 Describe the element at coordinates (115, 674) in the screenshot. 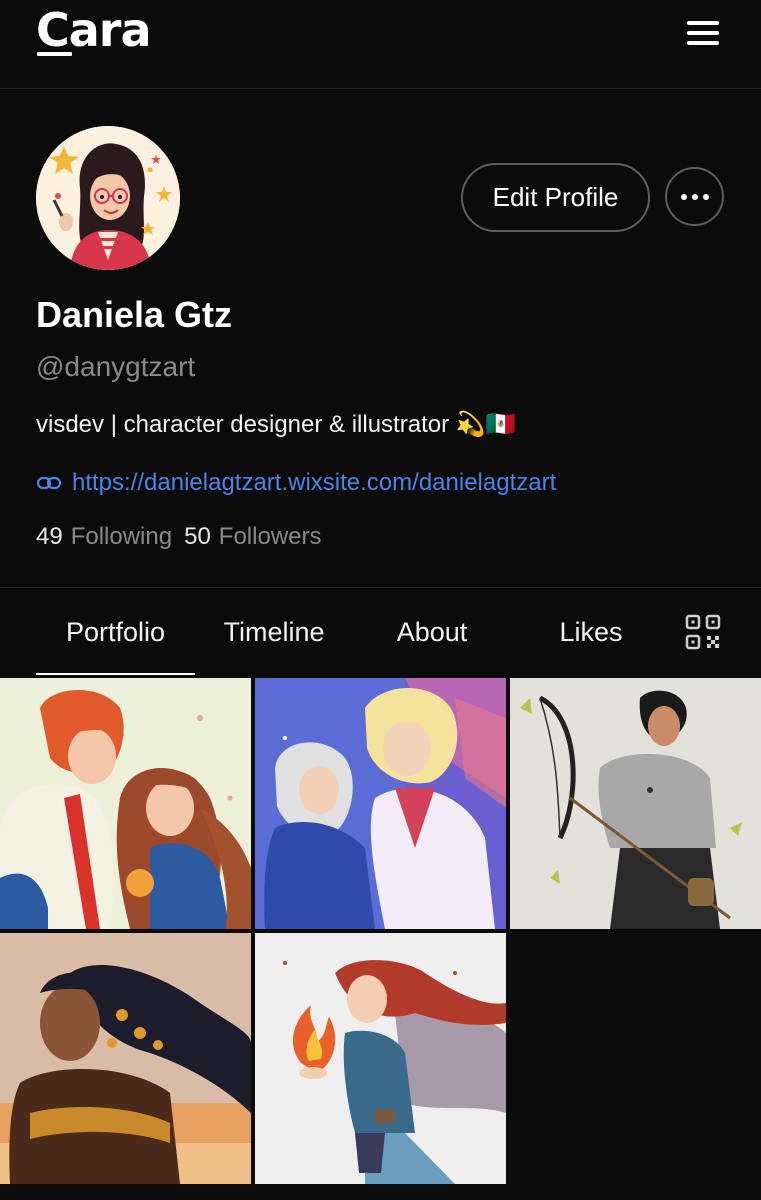

I see `active-tab-indicator` at that location.